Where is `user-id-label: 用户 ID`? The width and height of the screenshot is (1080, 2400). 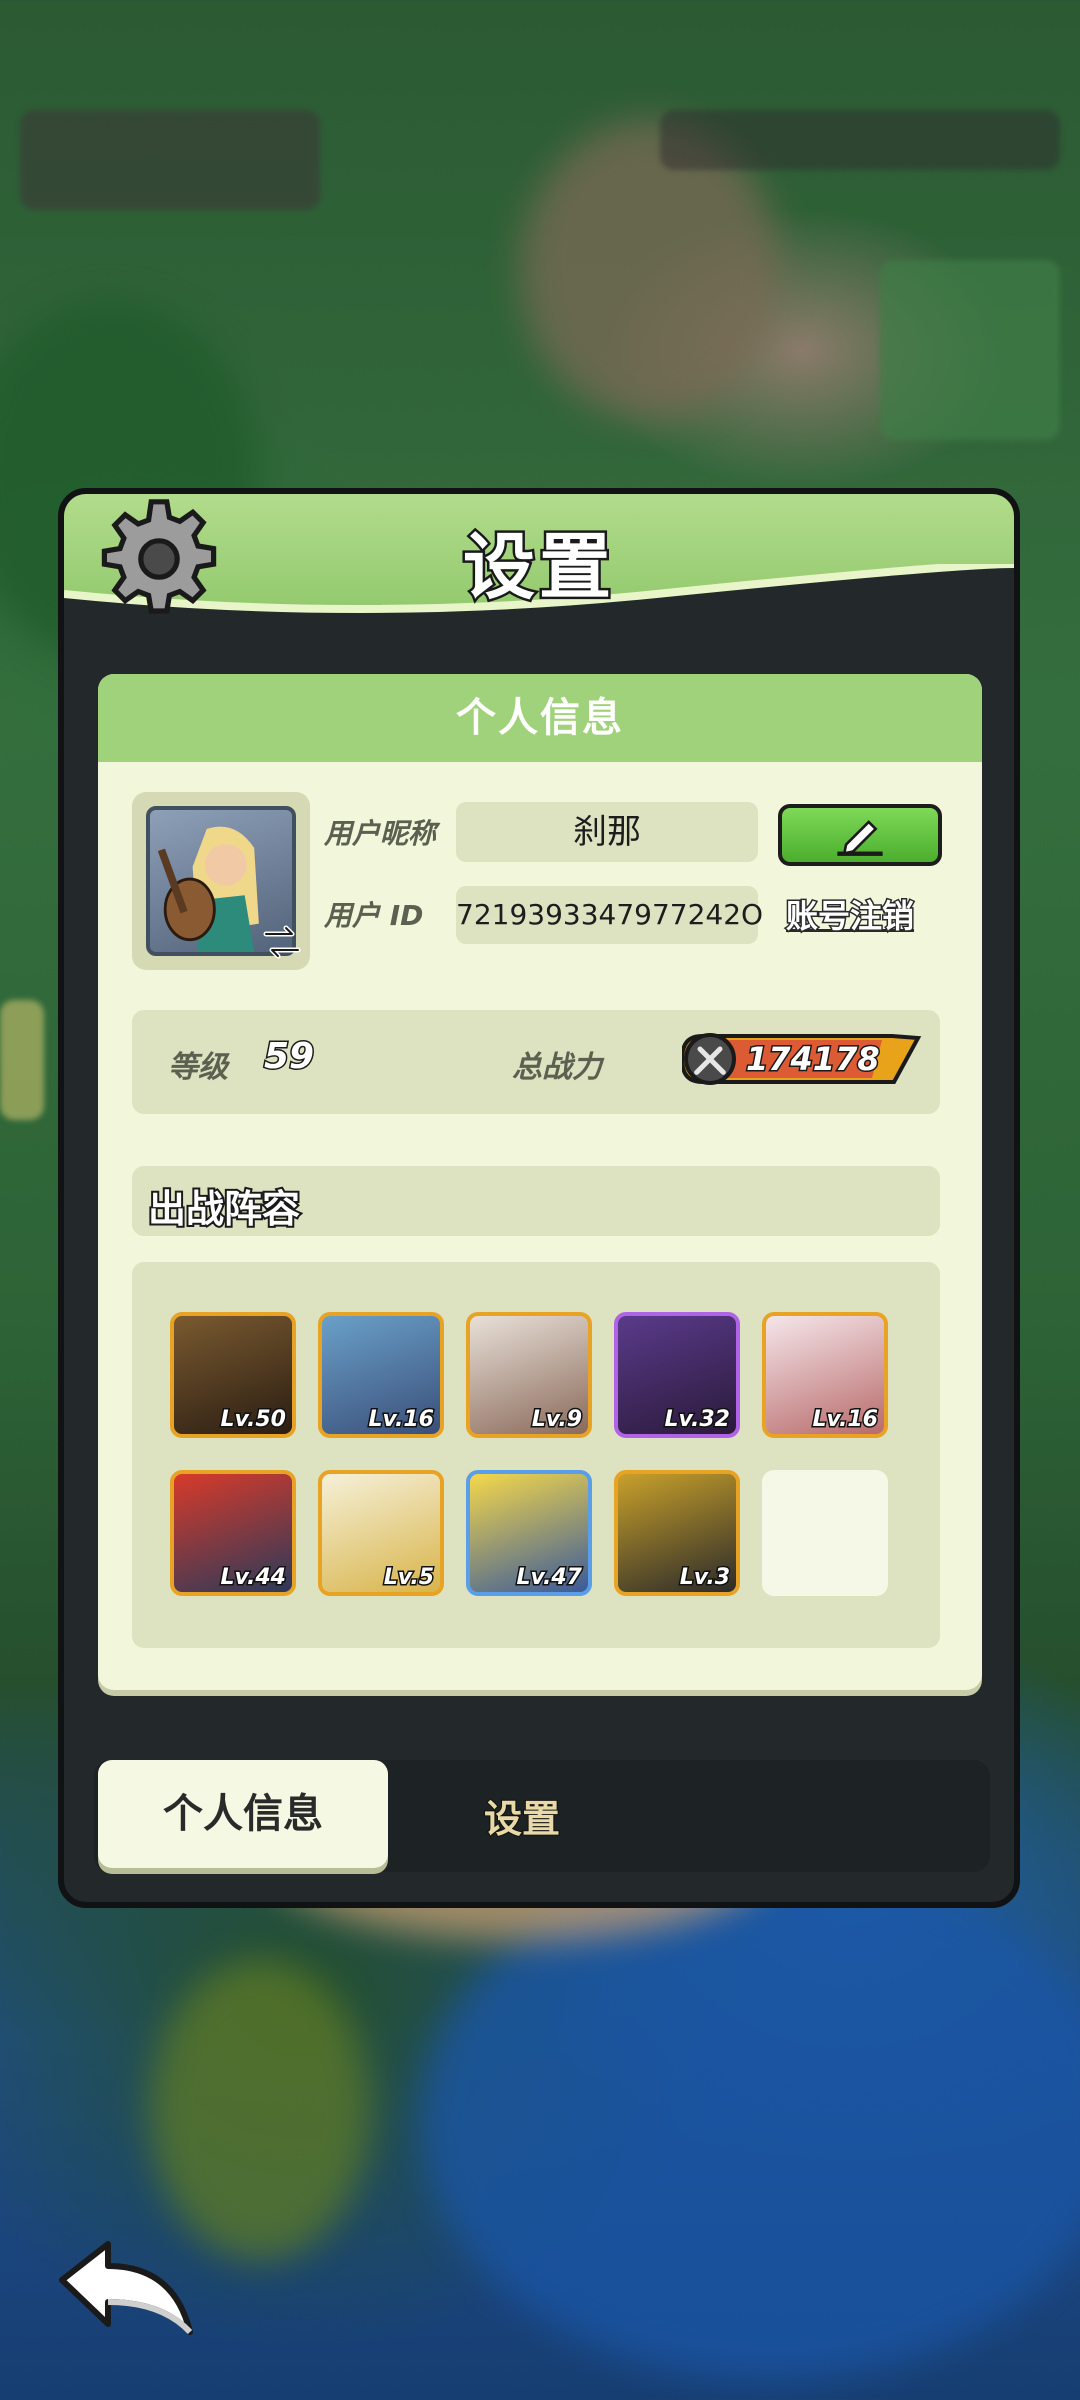
user-id-label: 用户 ID is located at coordinates (374, 915).